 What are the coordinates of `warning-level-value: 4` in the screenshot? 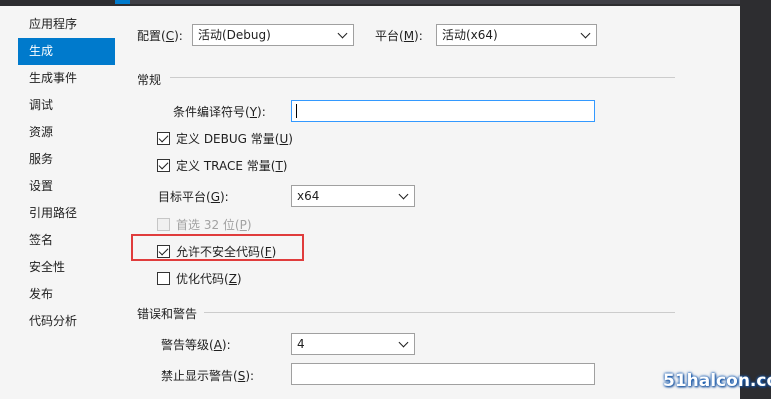 It's located at (301, 344).